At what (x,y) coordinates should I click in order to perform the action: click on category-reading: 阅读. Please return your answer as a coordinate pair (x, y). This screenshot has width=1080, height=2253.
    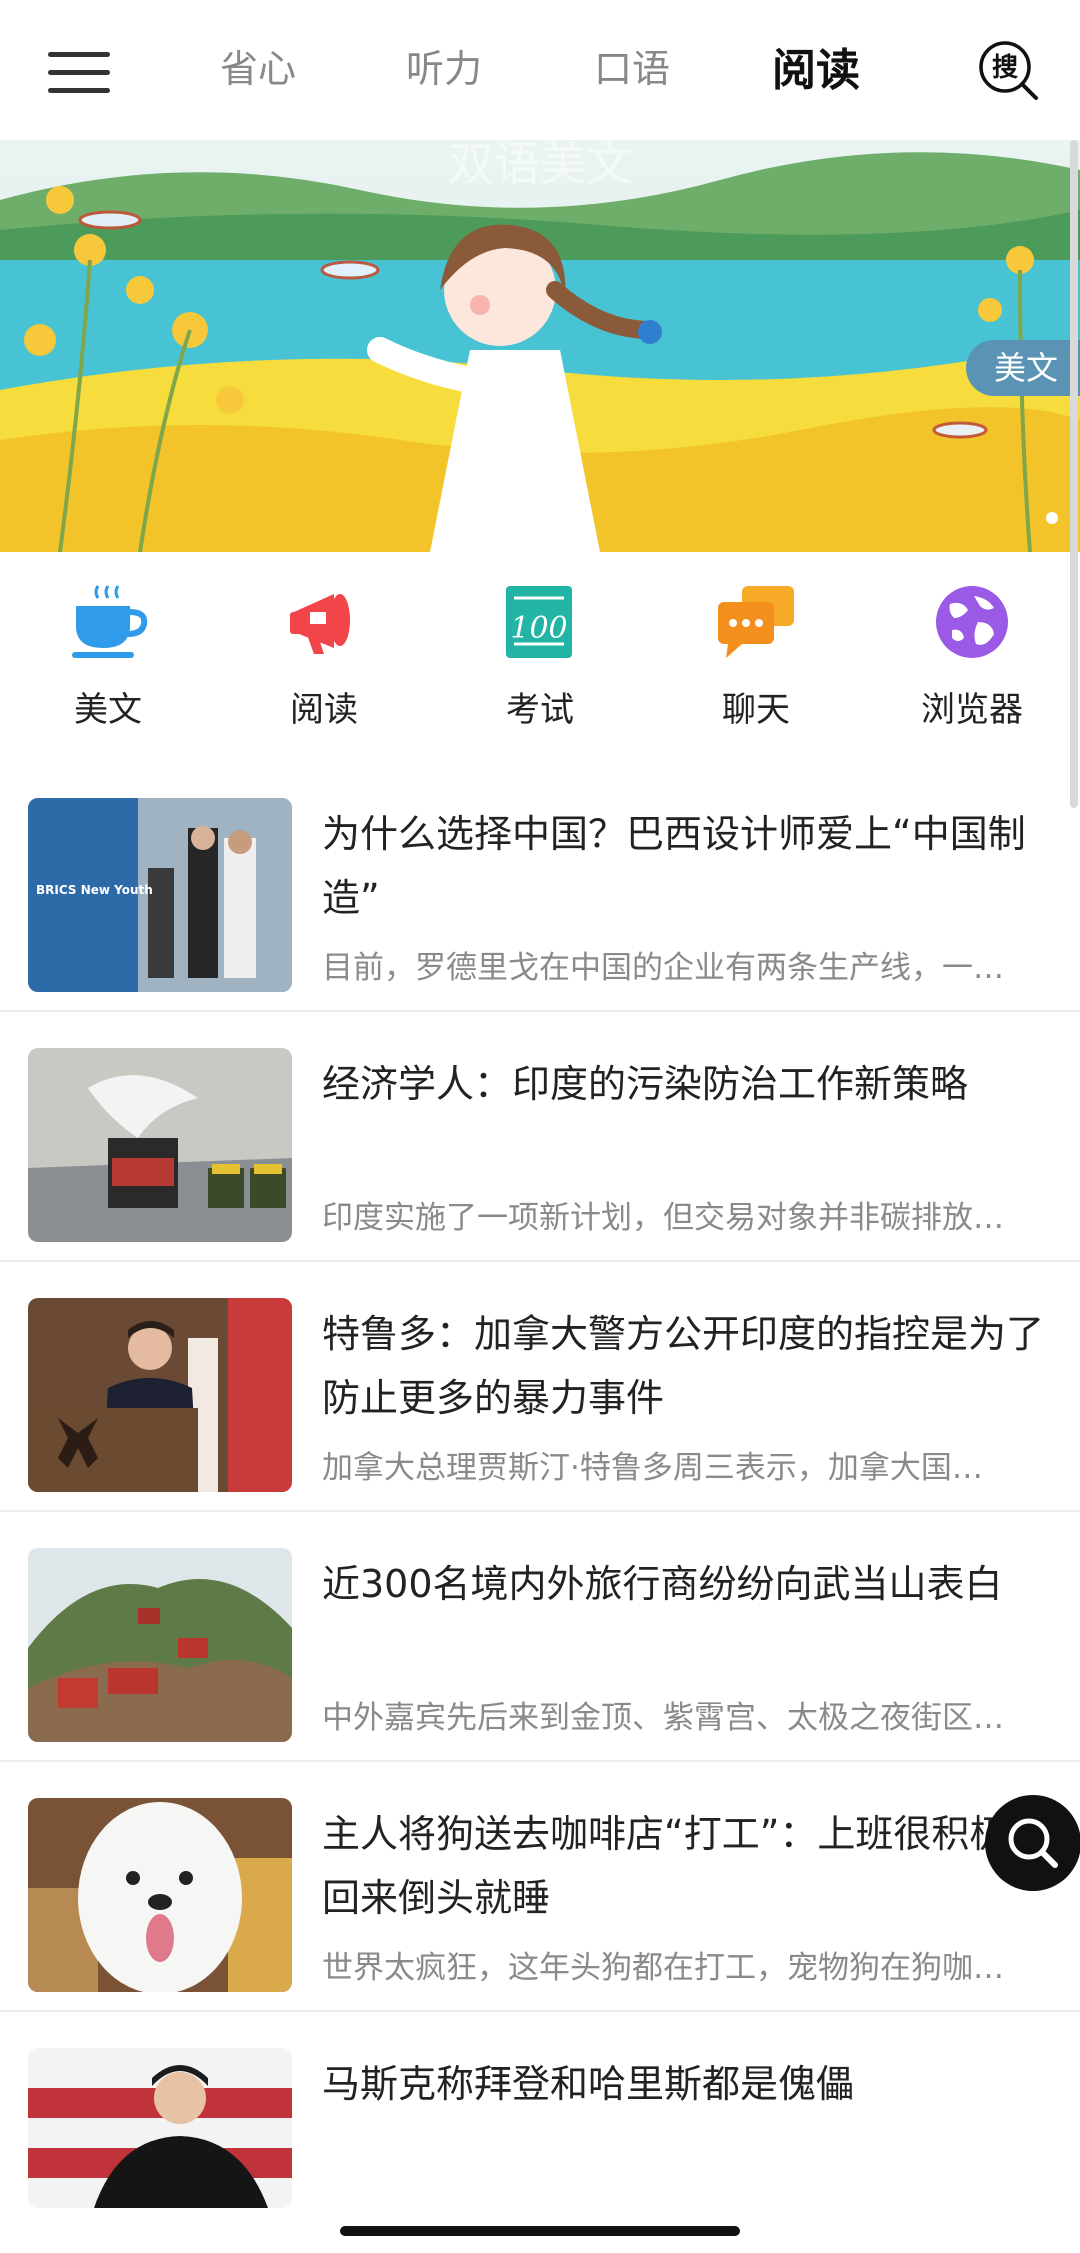
    Looking at the image, I should click on (324, 656).